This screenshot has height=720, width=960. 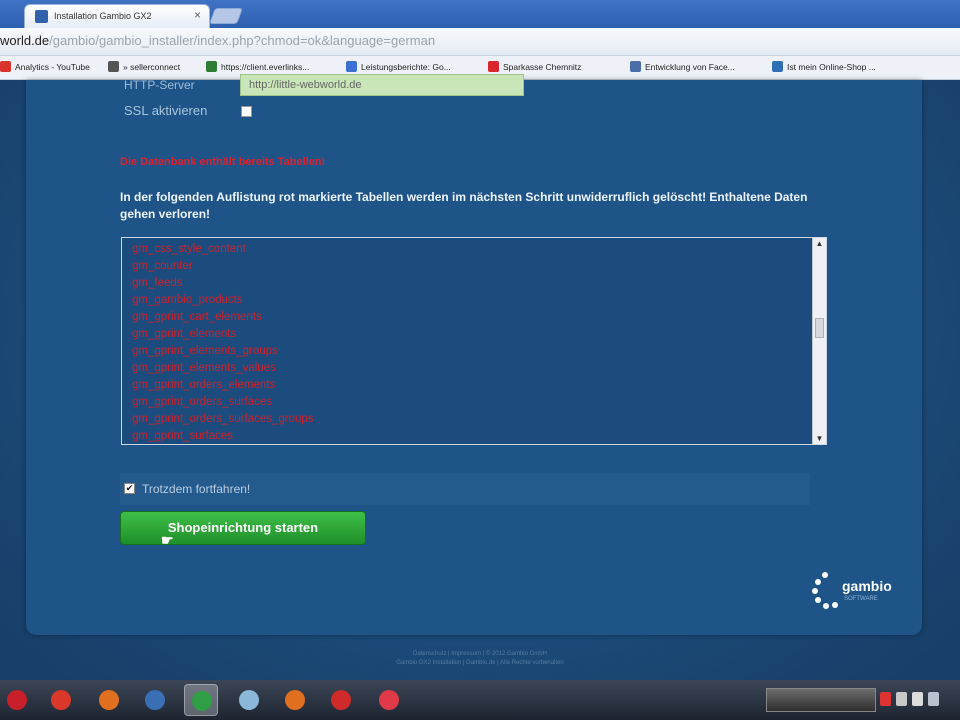 What do you see at coordinates (113, 66) in the screenshot?
I see `sellerconnect-icon` at bounding box center [113, 66].